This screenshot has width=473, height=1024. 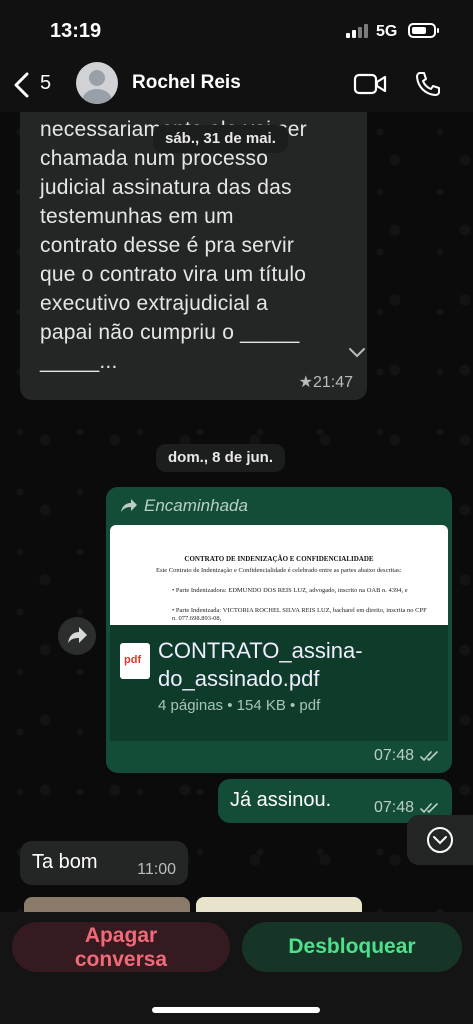 I want to click on message-bubble-incoming: Ta bom 11:00, so click(x=104, y=863).